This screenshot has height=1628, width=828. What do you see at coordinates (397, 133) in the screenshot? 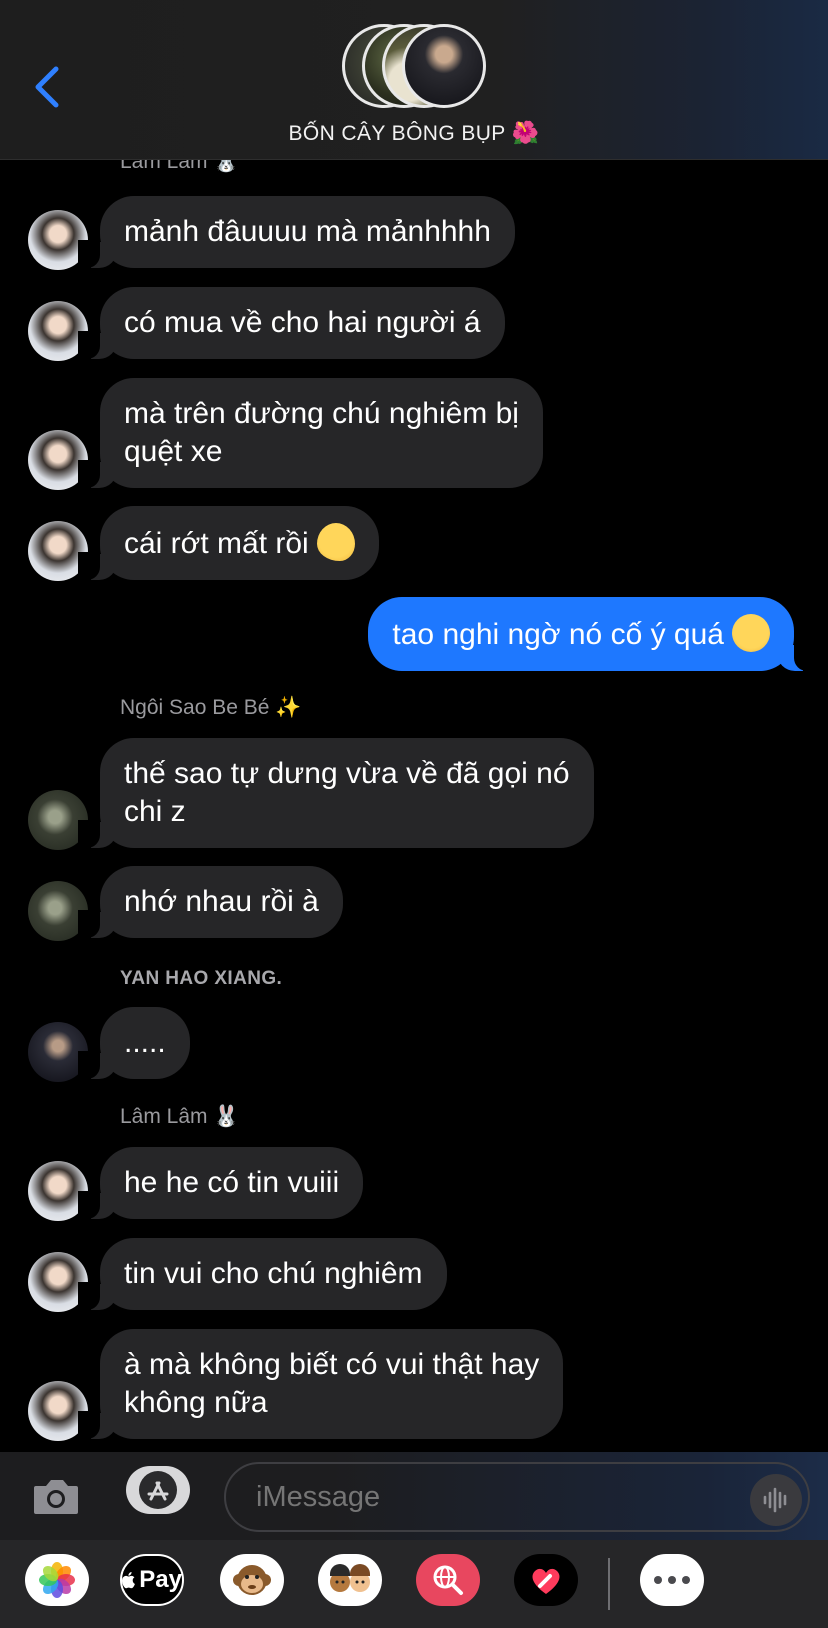
I see `group-name-text: BỐN CÂY BÔNG BỤP` at bounding box center [397, 133].